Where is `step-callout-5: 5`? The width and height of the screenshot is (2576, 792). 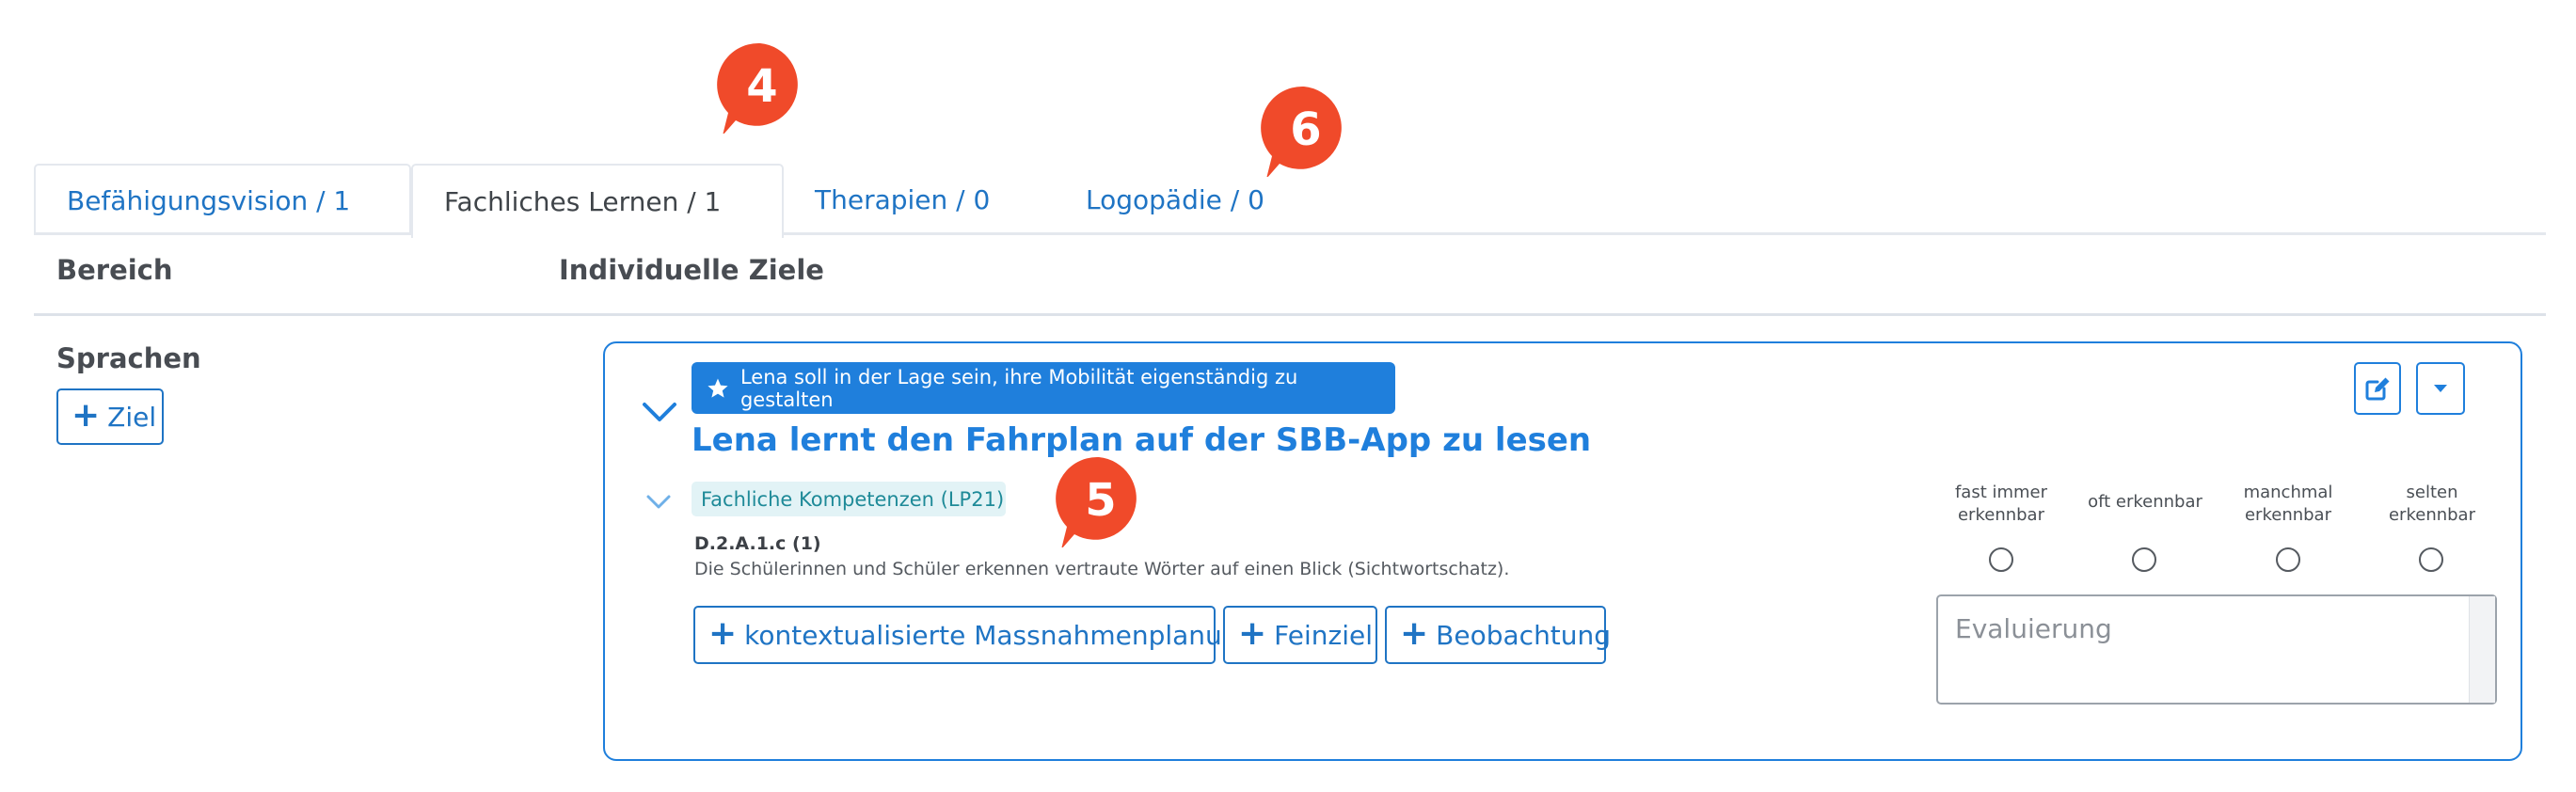 step-callout-5: 5 is located at coordinates (1101, 501).